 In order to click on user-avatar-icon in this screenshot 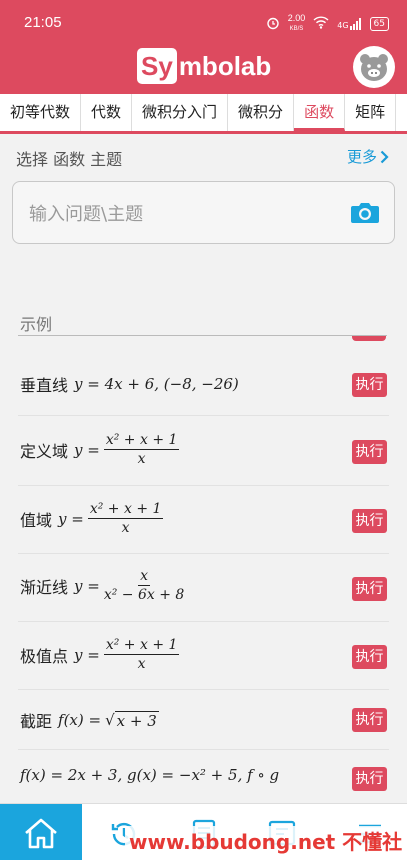, I will do `click(374, 67)`.